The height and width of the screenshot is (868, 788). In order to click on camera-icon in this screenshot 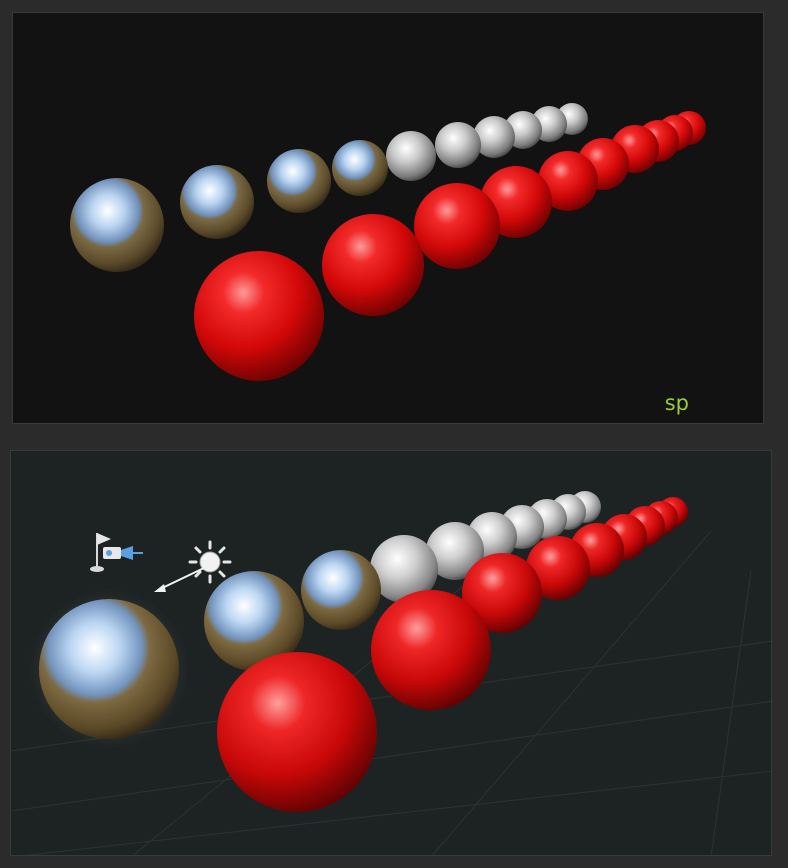, I will do `click(116, 552)`.